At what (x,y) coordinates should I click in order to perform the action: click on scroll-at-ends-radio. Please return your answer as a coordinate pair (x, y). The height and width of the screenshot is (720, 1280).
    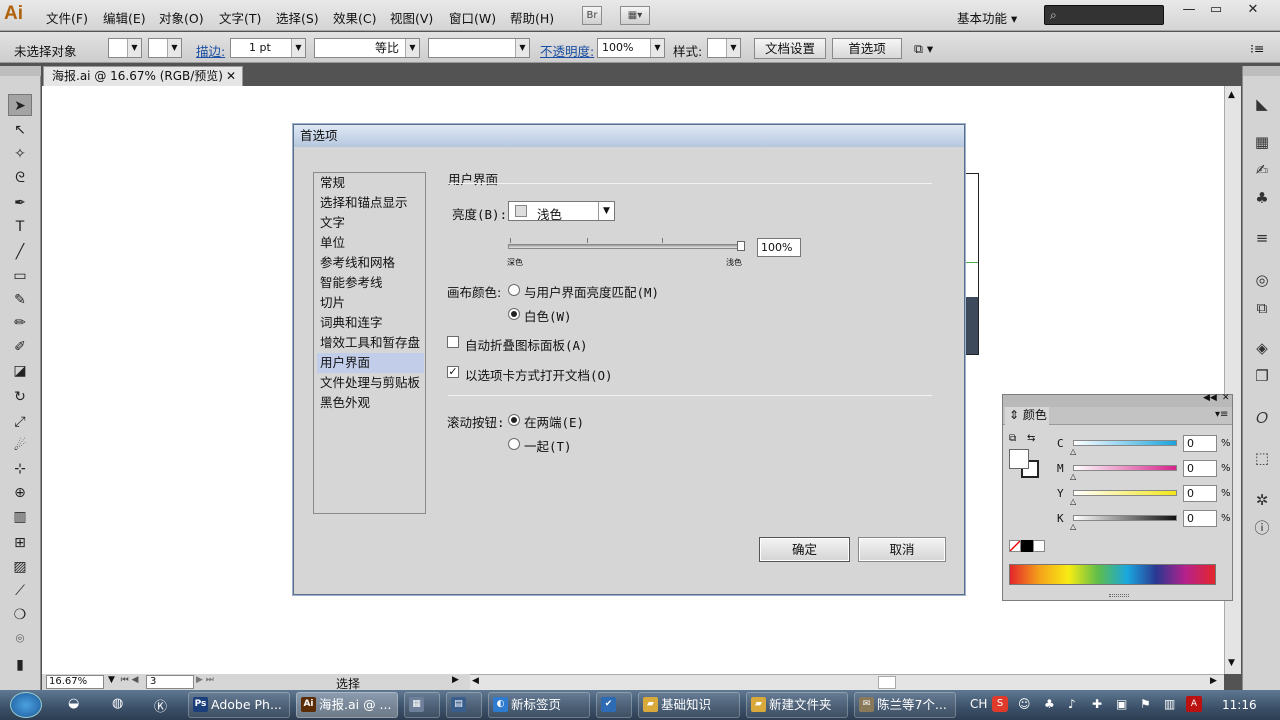
    Looking at the image, I should click on (514, 420).